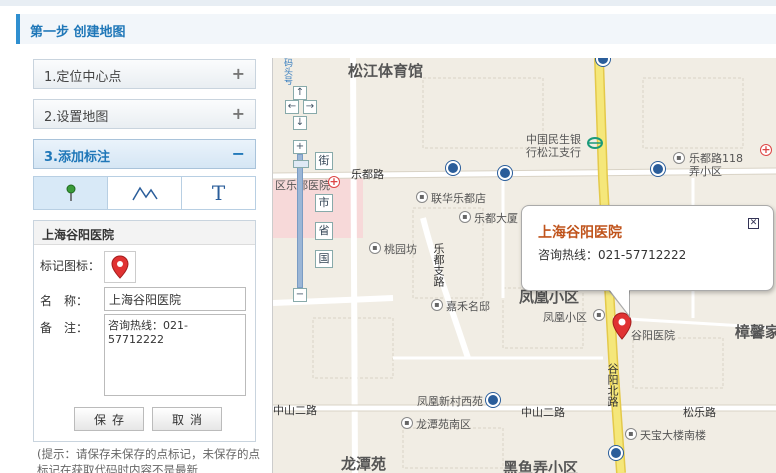 The height and width of the screenshot is (473, 776). Describe the element at coordinates (541, 466) in the screenshot. I see `map-label: 黑鱼弄小区` at that location.